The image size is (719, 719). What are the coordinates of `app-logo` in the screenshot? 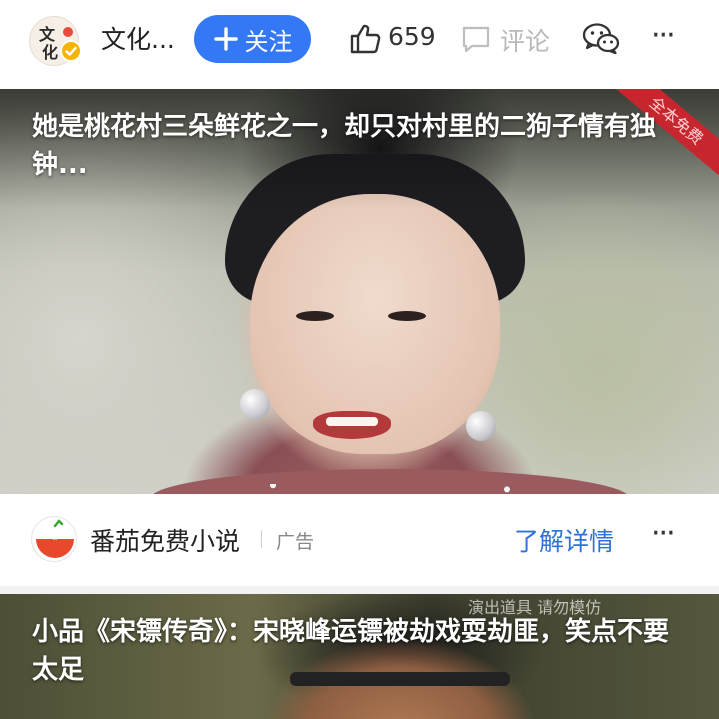 It's located at (54, 539).